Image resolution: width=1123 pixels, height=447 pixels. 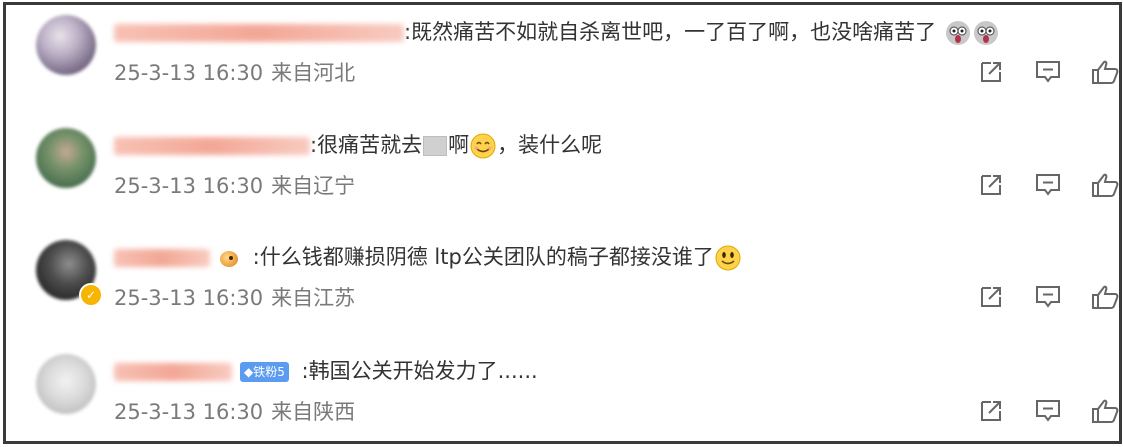 I want to click on comment-meta: 25-3-13 16:30 来自陕西, so click(x=234, y=412).